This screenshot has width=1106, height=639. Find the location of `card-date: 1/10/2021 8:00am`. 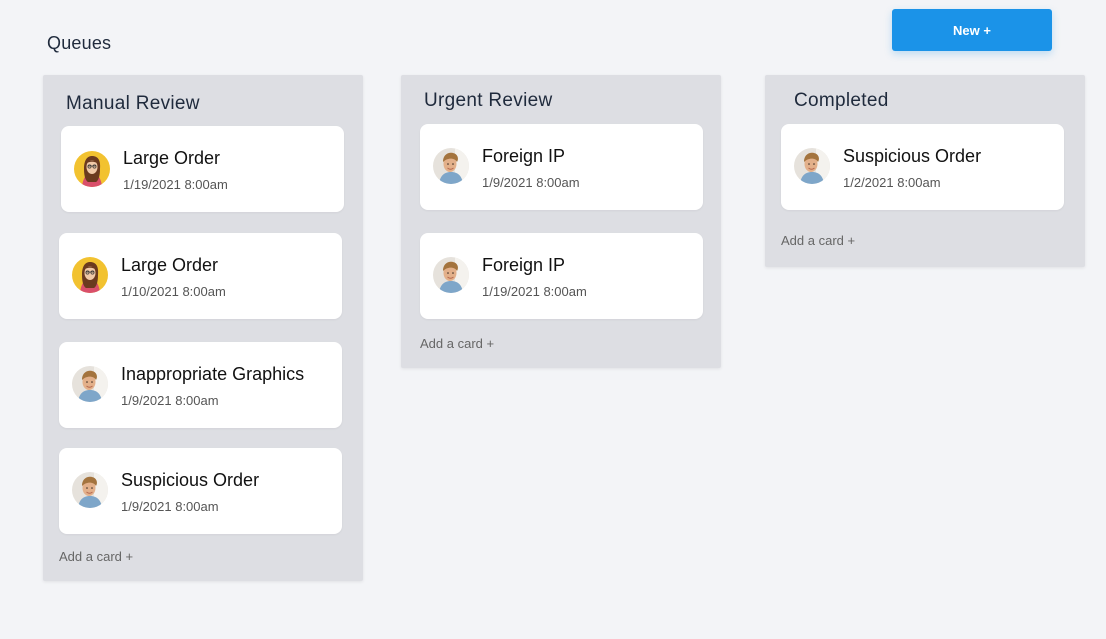

card-date: 1/10/2021 8:00am is located at coordinates (173, 291).